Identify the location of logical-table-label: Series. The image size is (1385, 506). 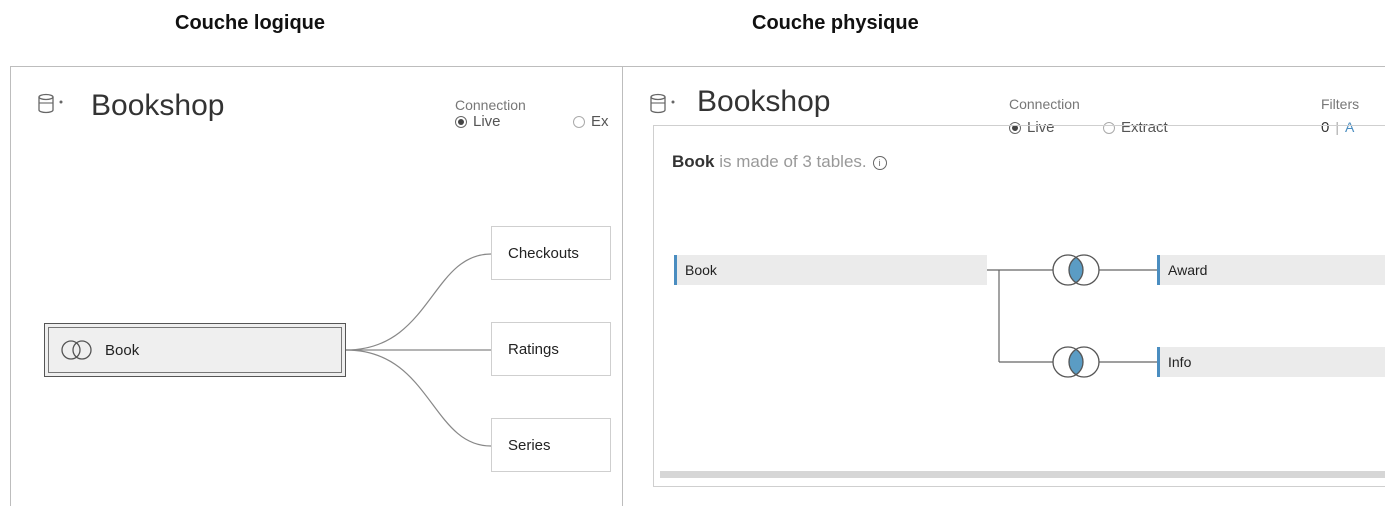
(529, 445).